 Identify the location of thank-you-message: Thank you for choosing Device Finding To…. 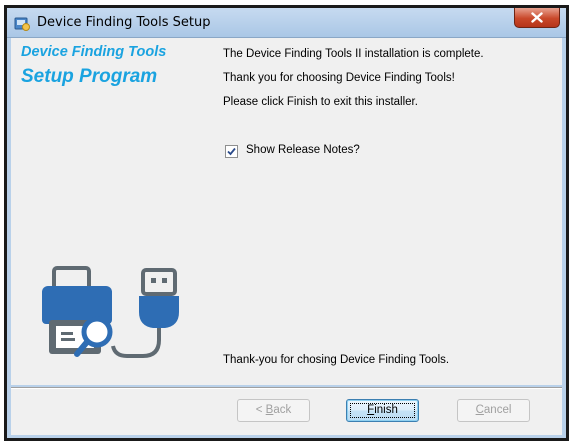
(339, 78).